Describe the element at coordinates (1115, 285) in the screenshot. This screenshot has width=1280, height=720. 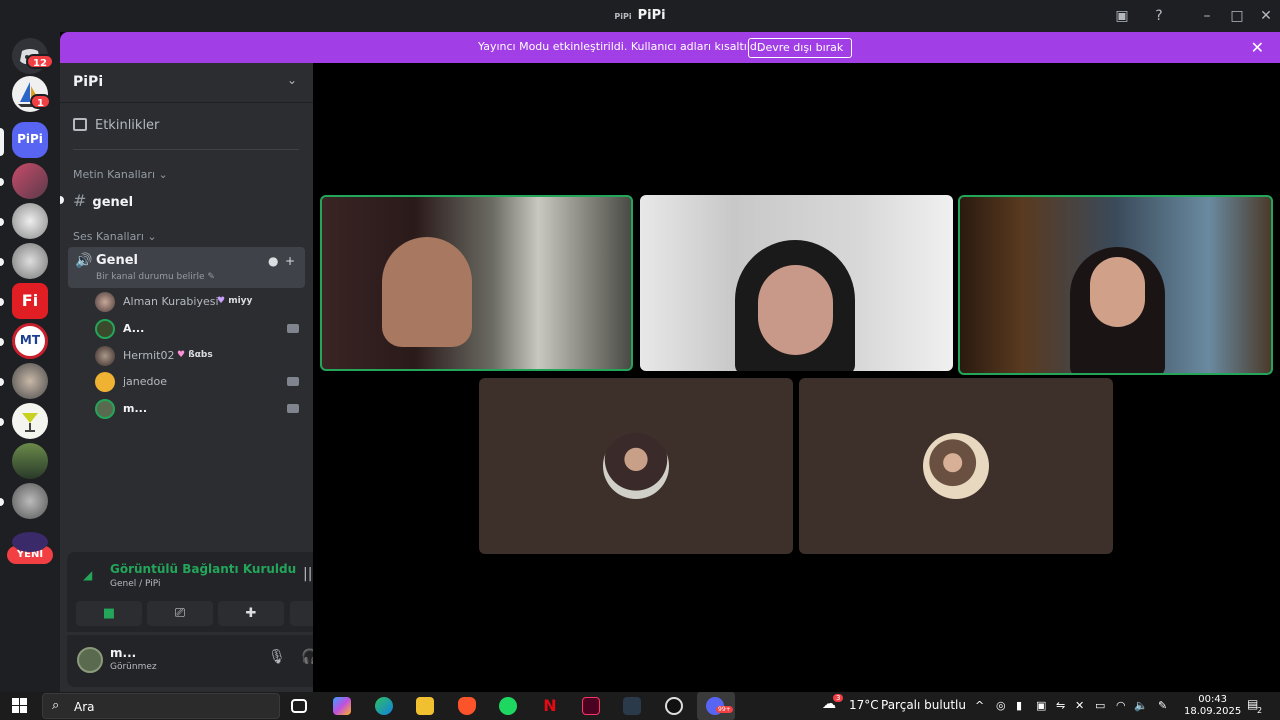
I see `video-tile-user3` at that location.